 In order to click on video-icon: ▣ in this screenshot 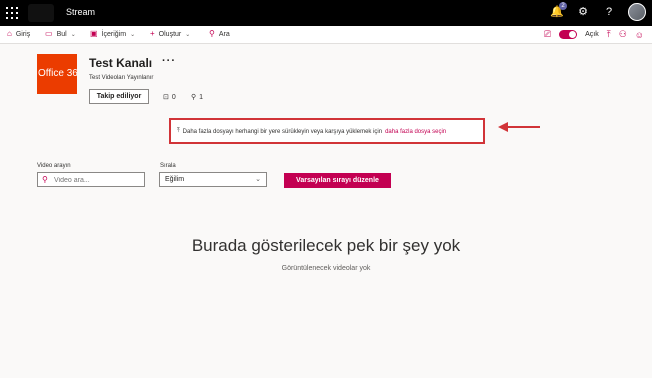, I will do `click(94, 33)`.